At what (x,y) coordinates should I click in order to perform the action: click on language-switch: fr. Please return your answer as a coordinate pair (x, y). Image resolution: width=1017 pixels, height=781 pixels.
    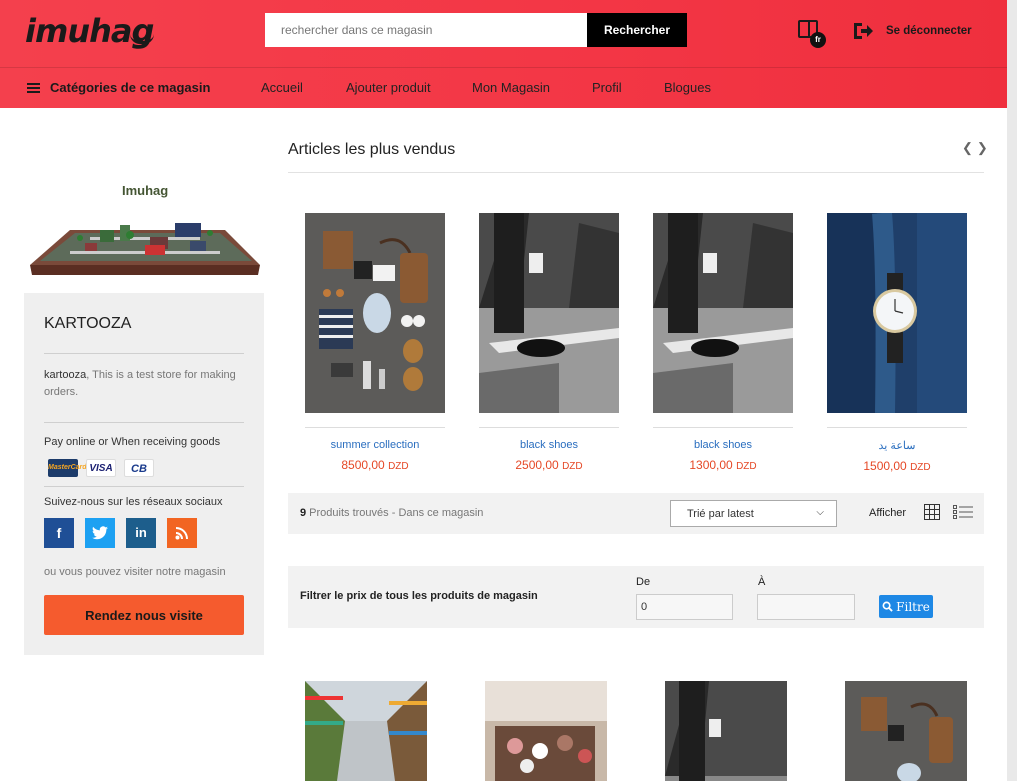
    Looking at the image, I should click on (811, 33).